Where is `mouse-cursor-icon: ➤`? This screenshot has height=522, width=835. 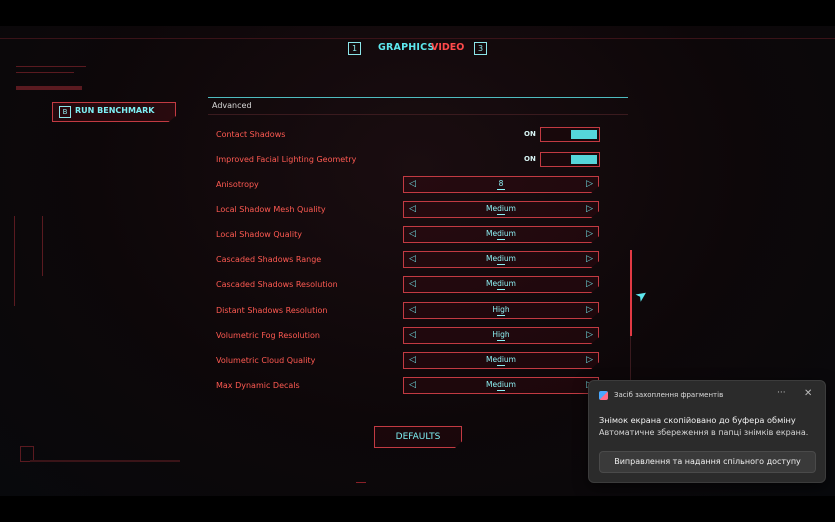 mouse-cursor-icon: ➤ is located at coordinates (642, 296).